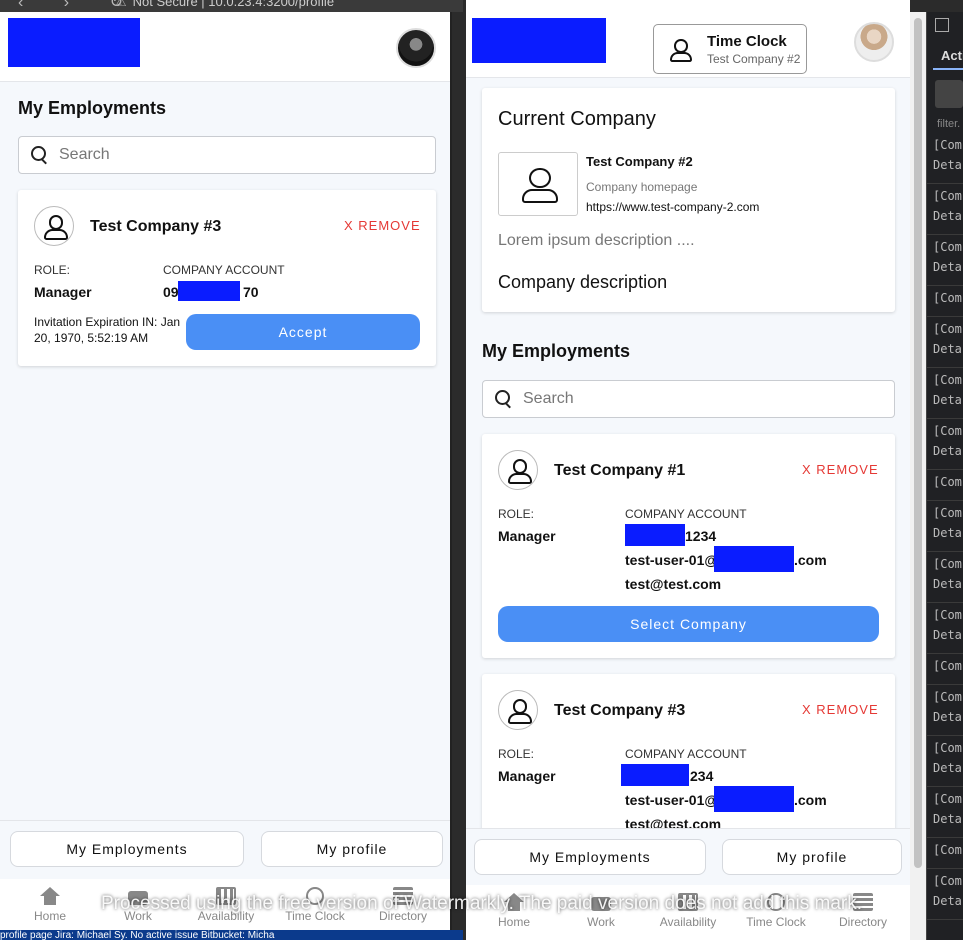 Image resolution: width=963 pixels, height=940 pixels. Describe the element at coordinates (655, 535) in the screenshot. I see `redacted-account` at that location.